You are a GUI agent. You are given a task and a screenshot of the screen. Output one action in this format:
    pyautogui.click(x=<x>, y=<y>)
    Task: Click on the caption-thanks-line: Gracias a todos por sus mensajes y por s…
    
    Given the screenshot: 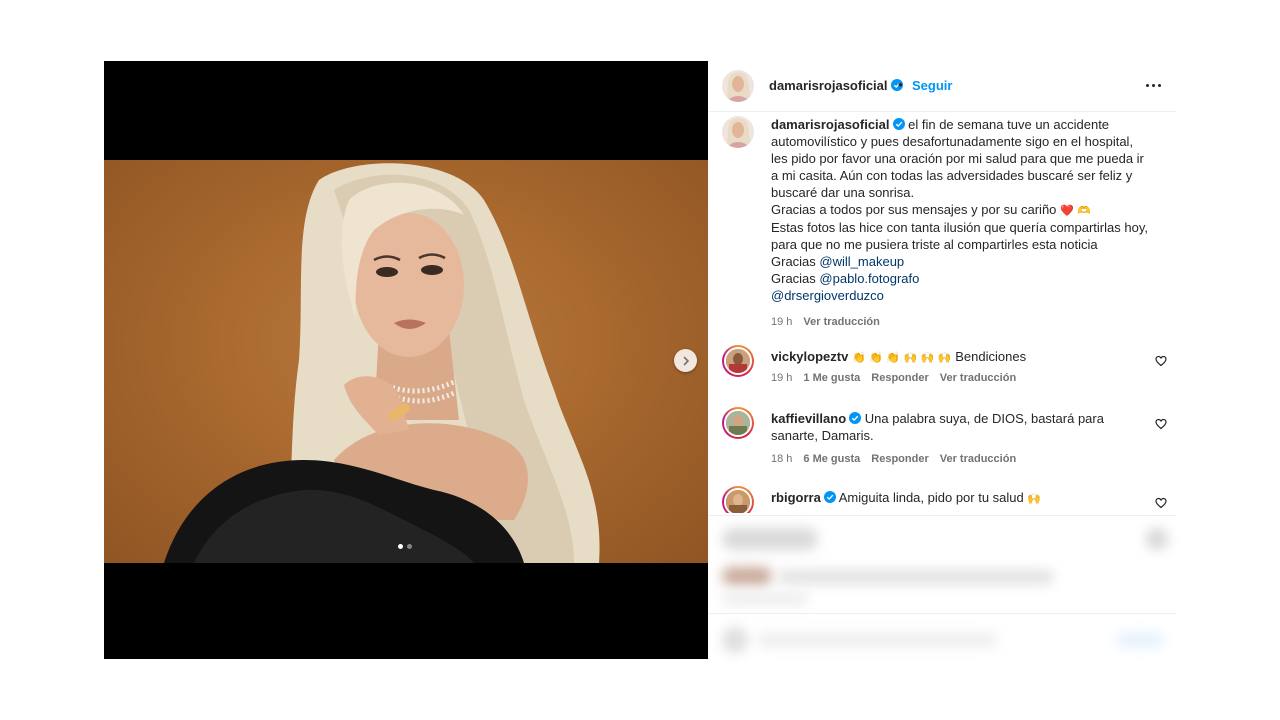 What is the action you would take?
    pyautogui.click(x=914, y=209)
    